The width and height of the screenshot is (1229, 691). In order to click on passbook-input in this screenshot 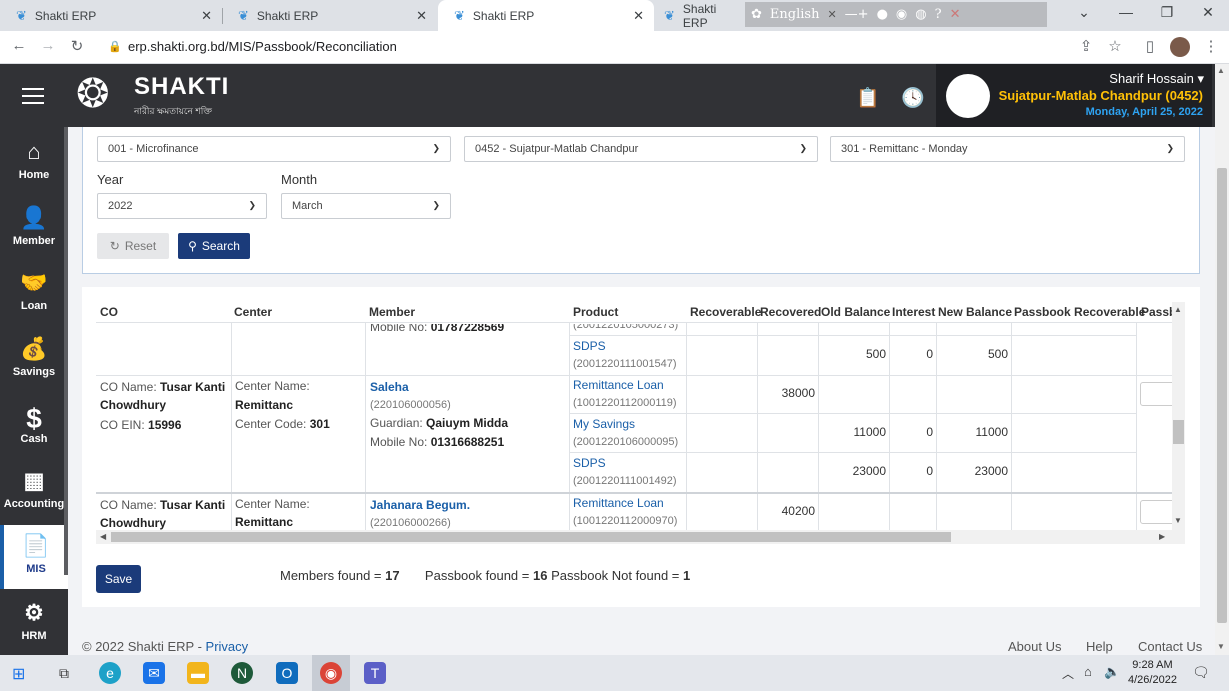, I will do `click(1156, 512)`.